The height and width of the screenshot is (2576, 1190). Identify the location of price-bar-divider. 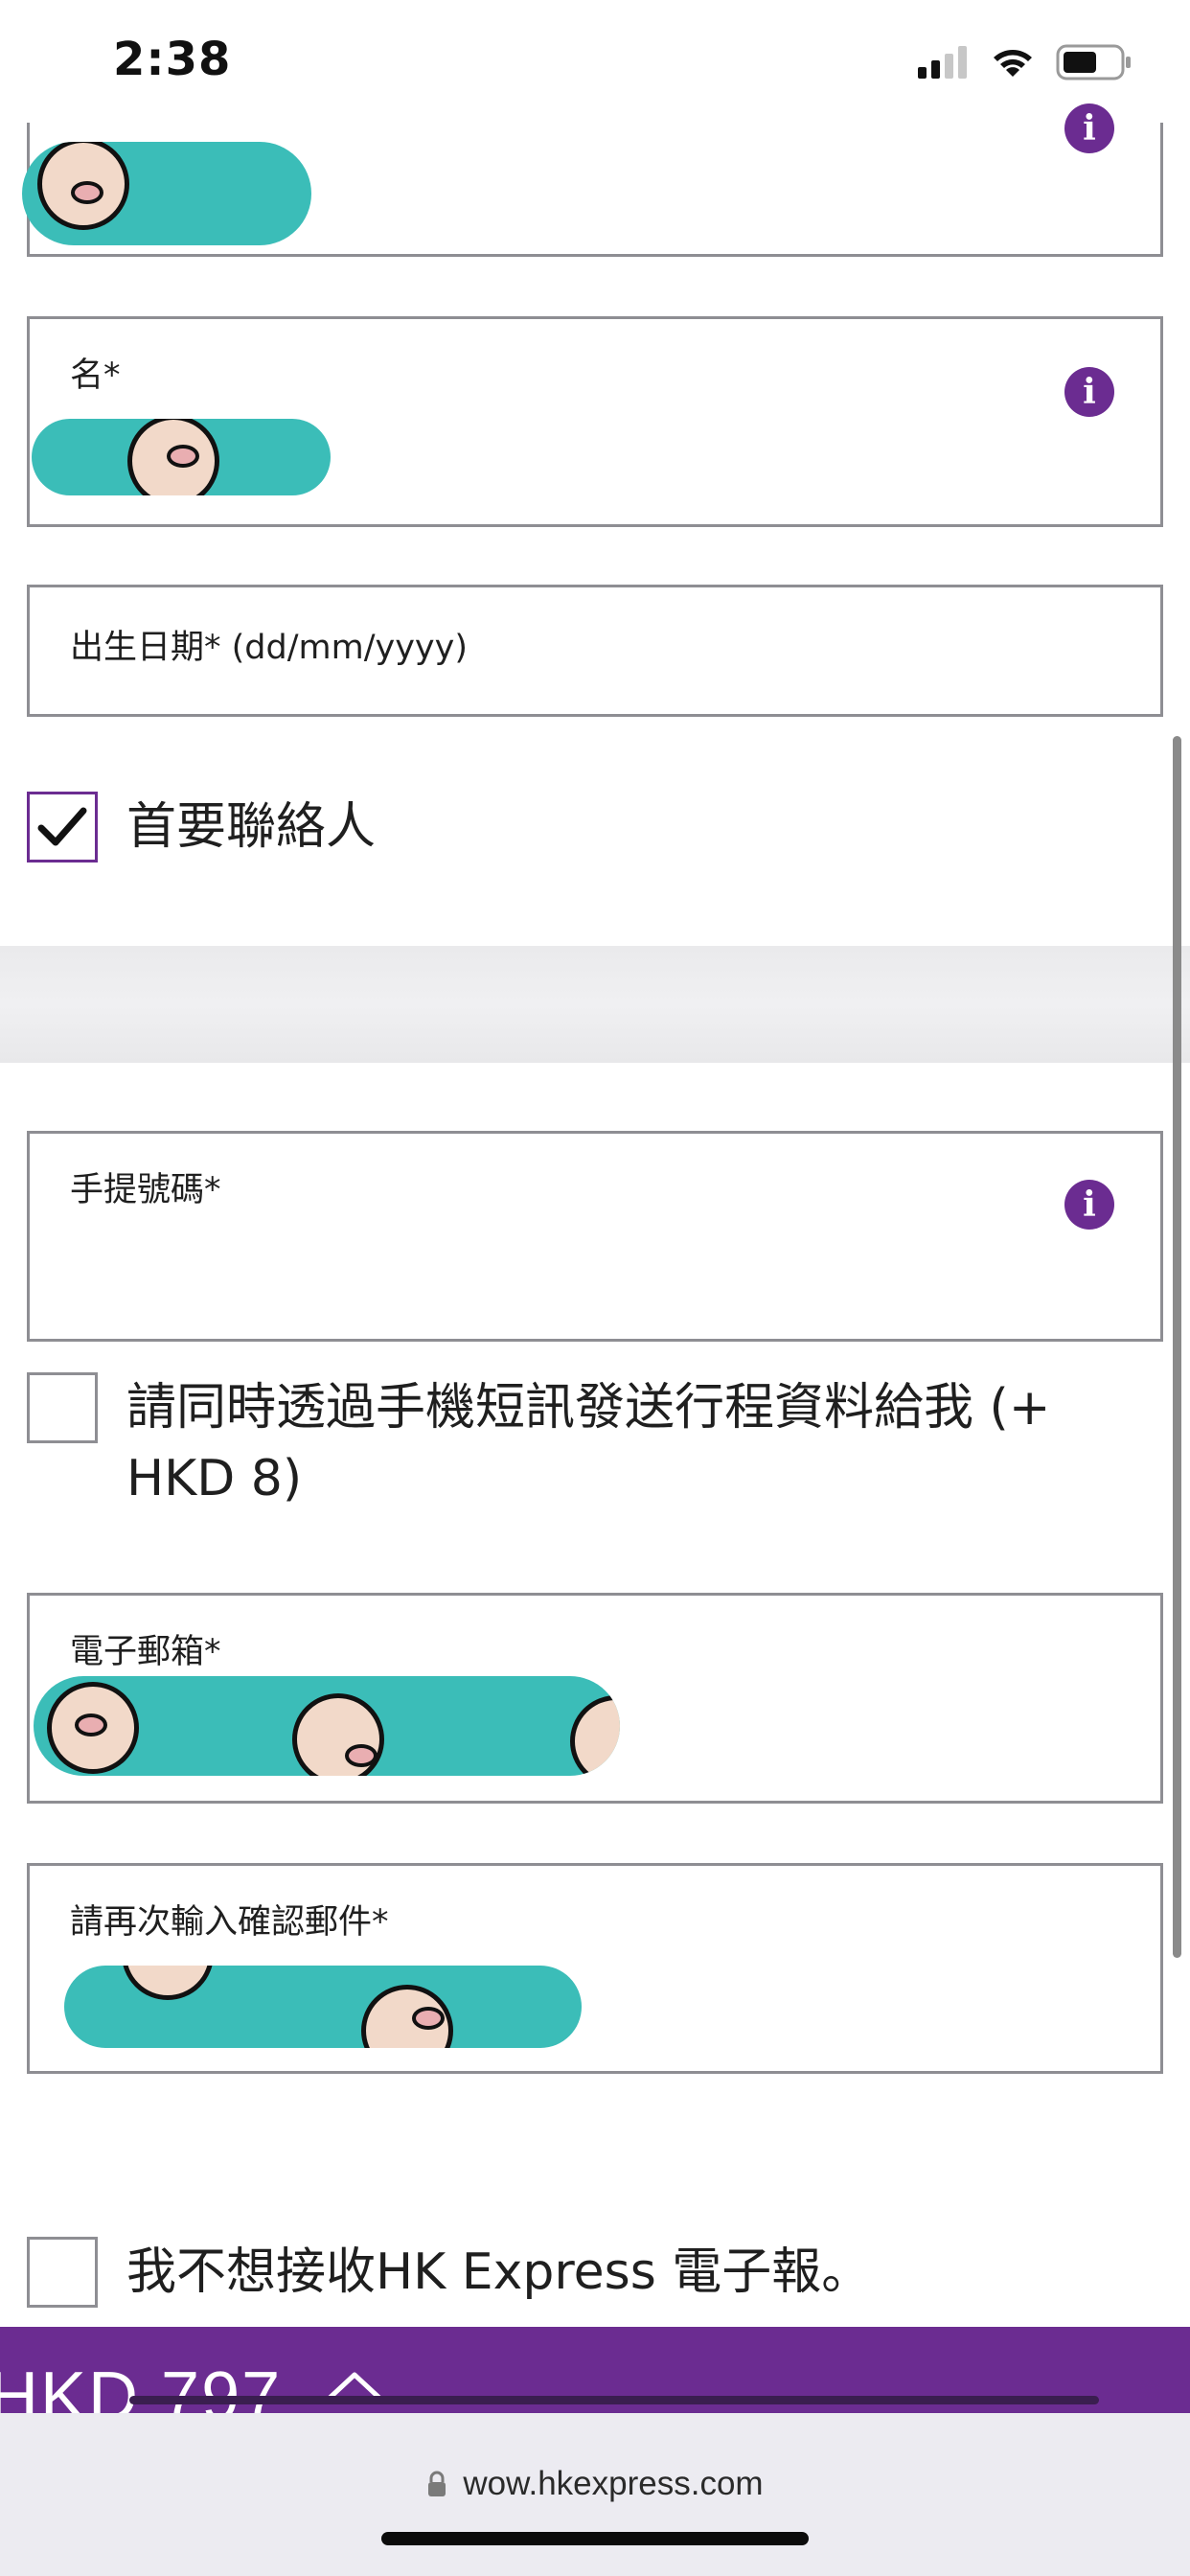
(614, 2400).